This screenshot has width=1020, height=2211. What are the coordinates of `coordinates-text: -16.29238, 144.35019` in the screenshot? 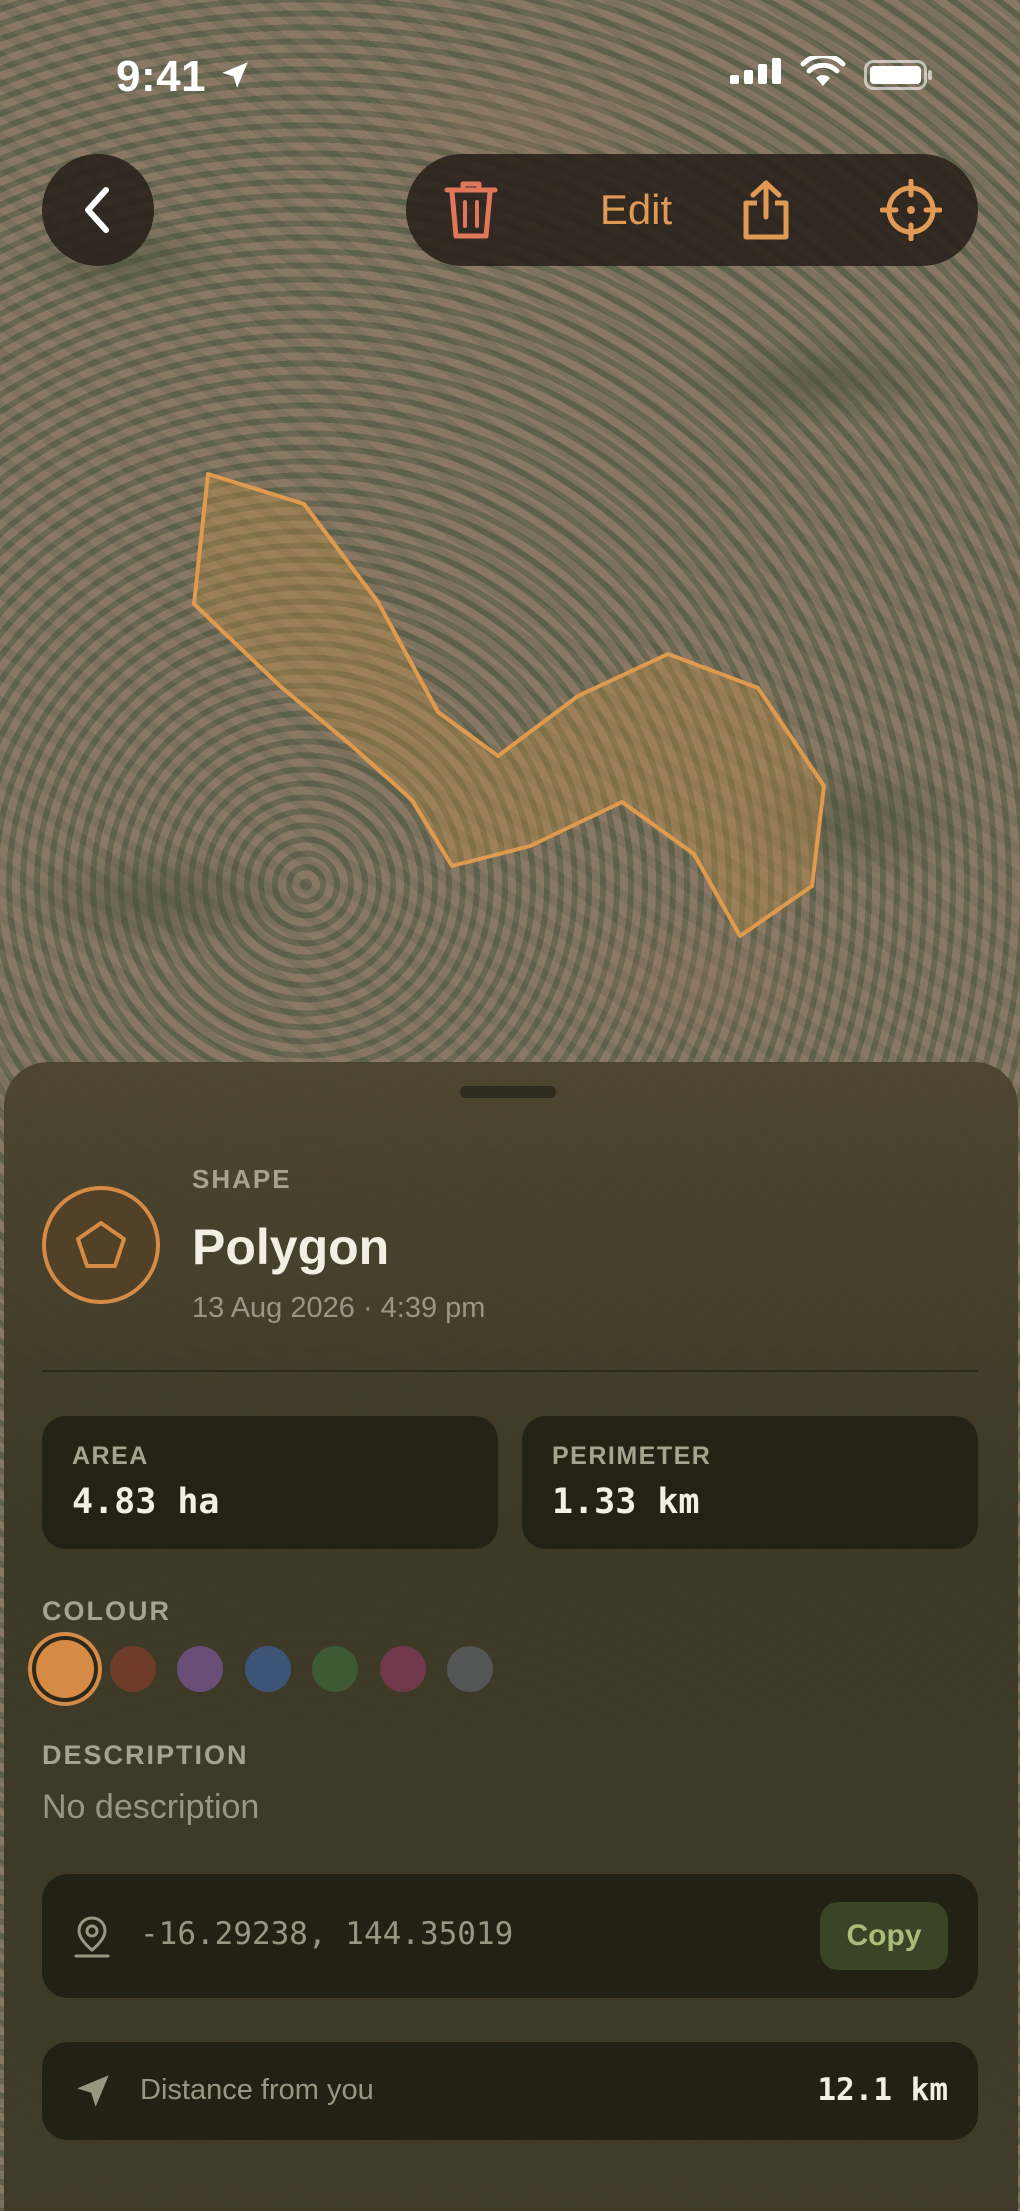 It's located at (327, 1934).